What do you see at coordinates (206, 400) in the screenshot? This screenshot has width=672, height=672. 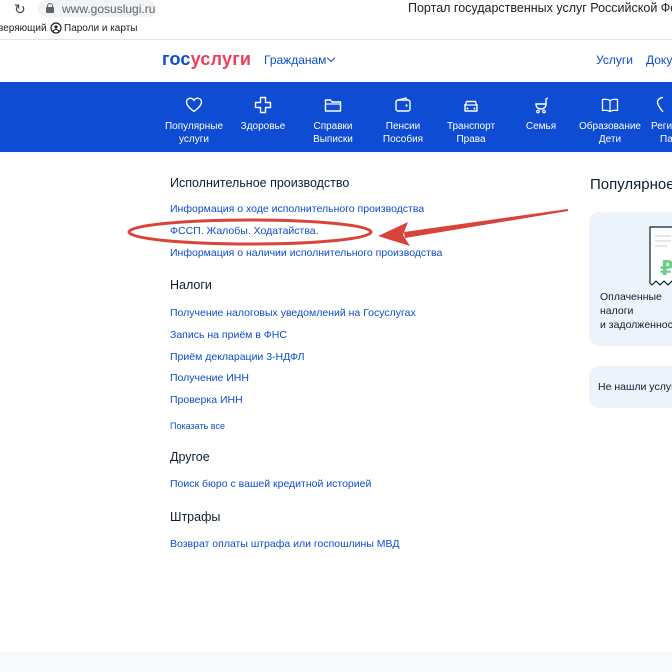 I see `link-check-inn: Проверка ИНН` at bounding box center [206, 400].